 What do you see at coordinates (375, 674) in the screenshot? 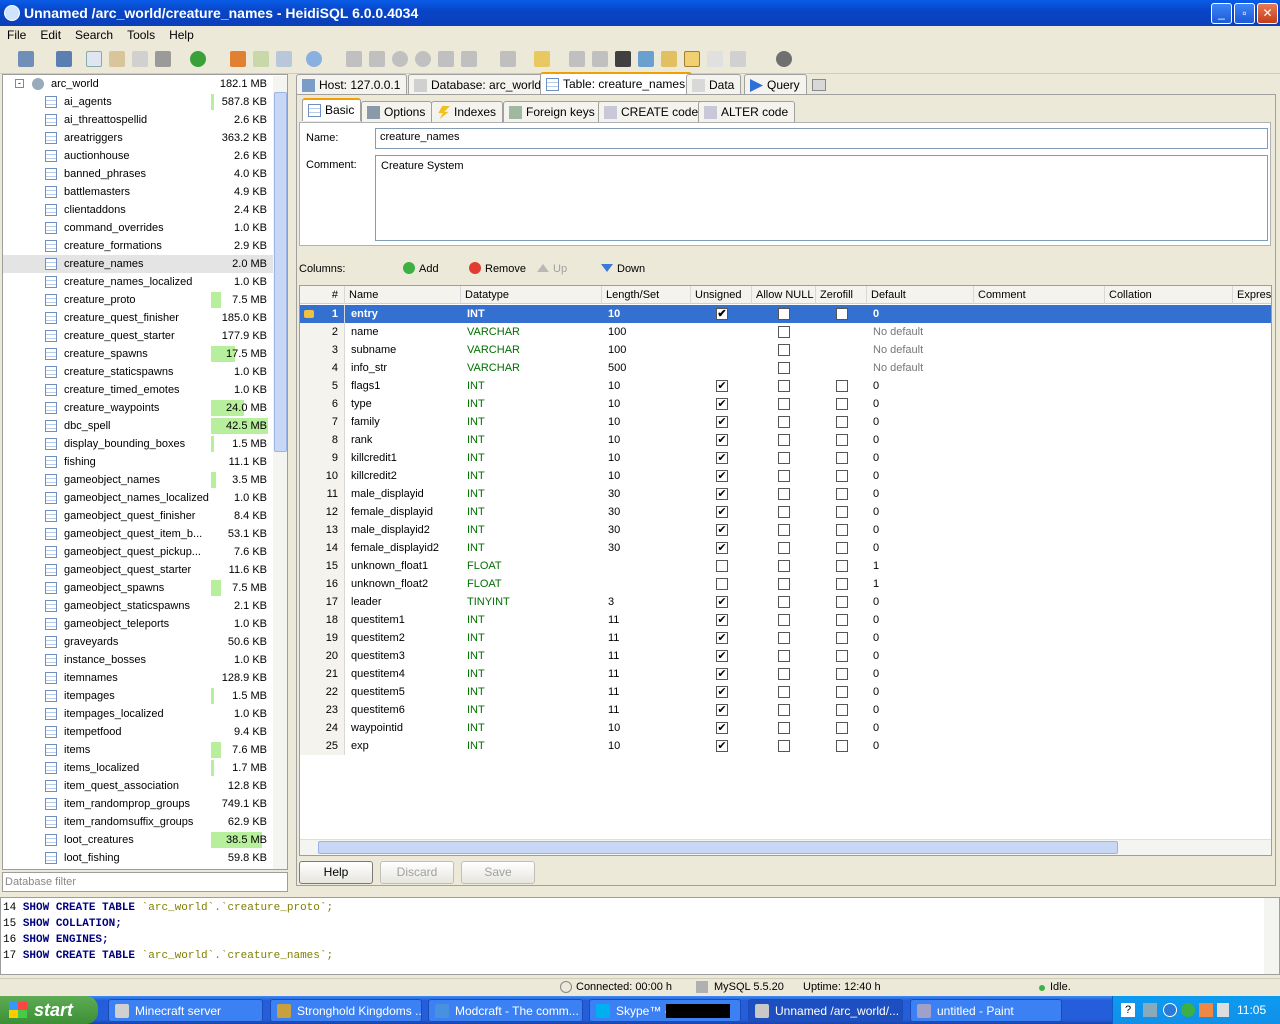
I see `cell-name: questitem4` at bounding box center [375, 674].